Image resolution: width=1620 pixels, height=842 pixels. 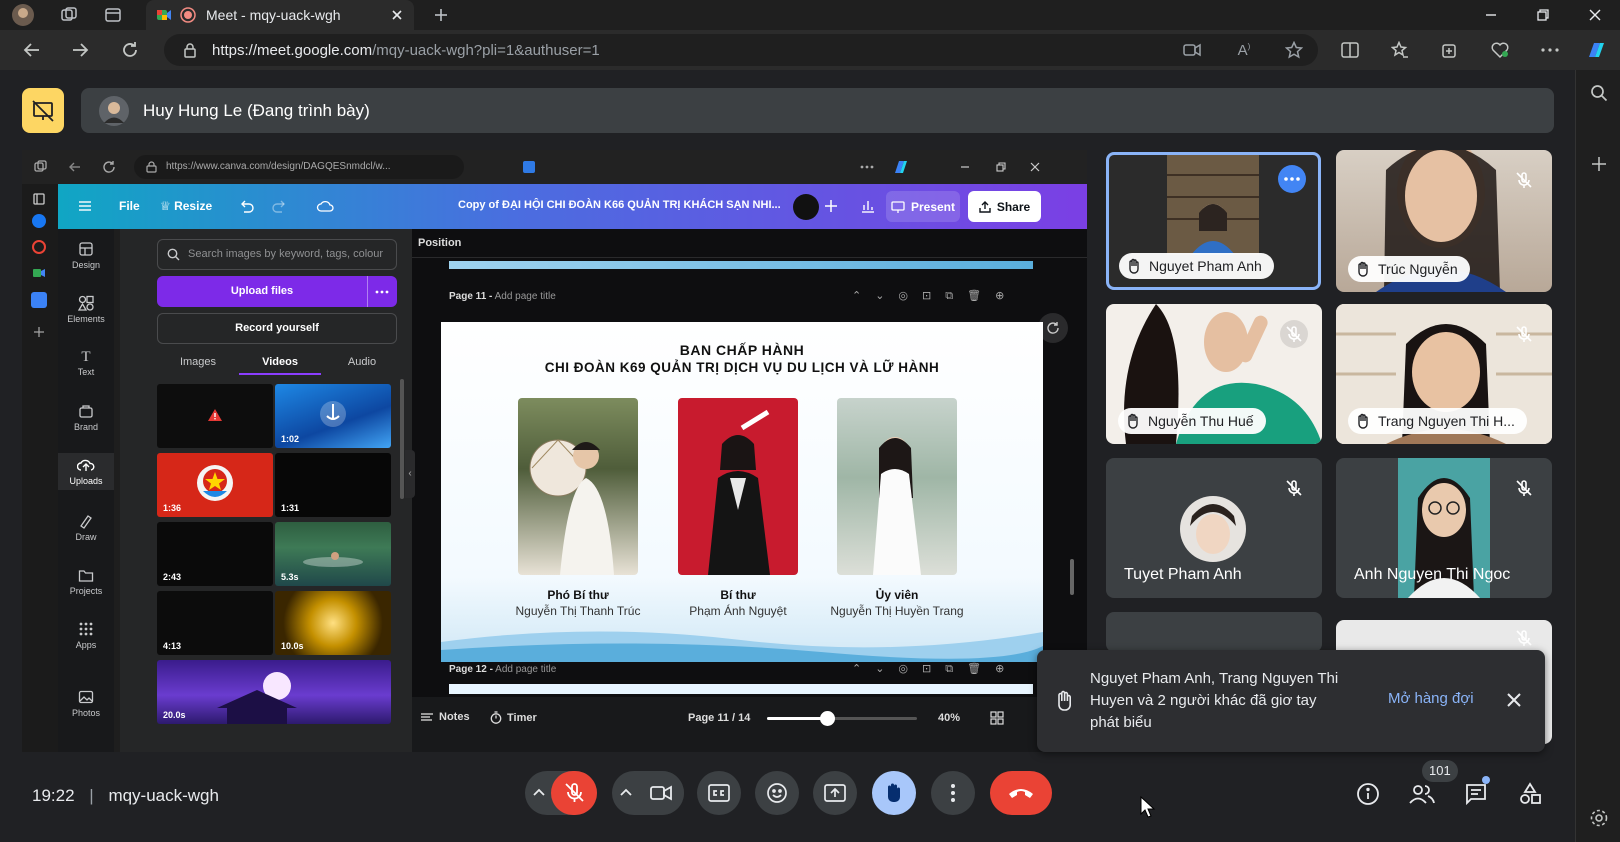 I want to click on video-thumb-warning, so click(x=215, y=416).